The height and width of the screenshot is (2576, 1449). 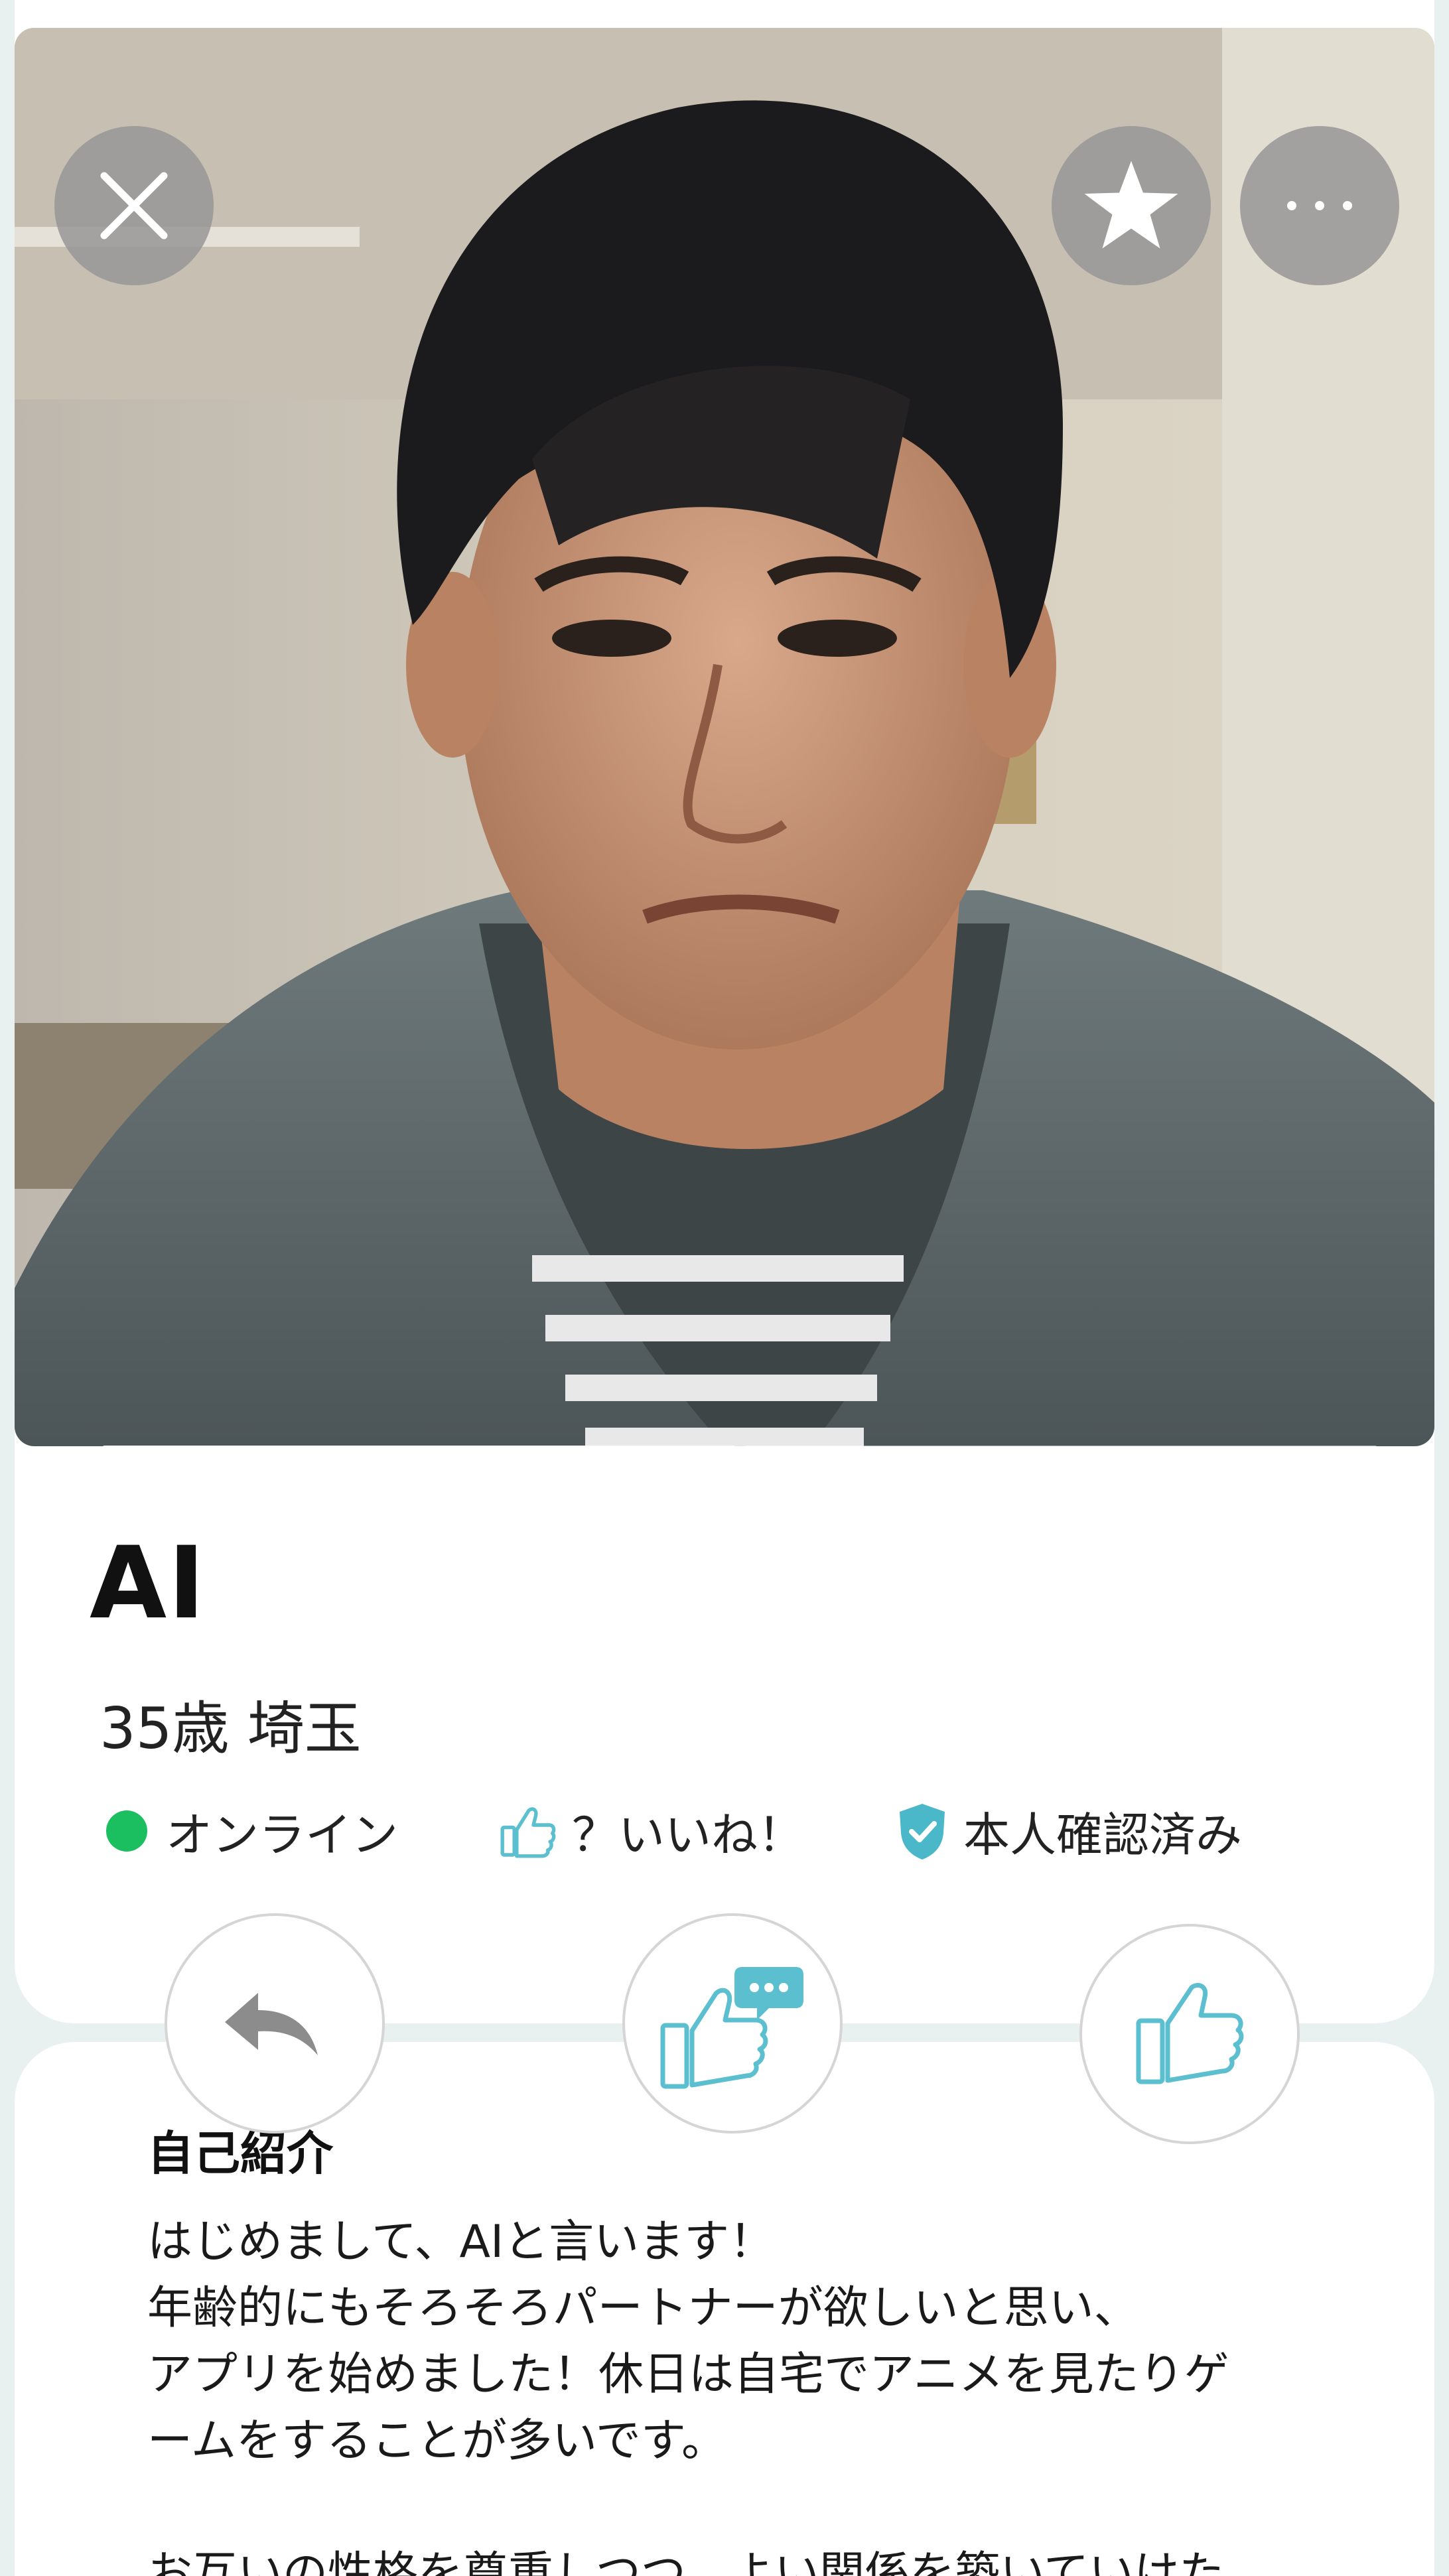 What do you see at coordinates (148, 1583) in the screenshot?
I see `profile-name: AI` at bounding box center [148, 1583].